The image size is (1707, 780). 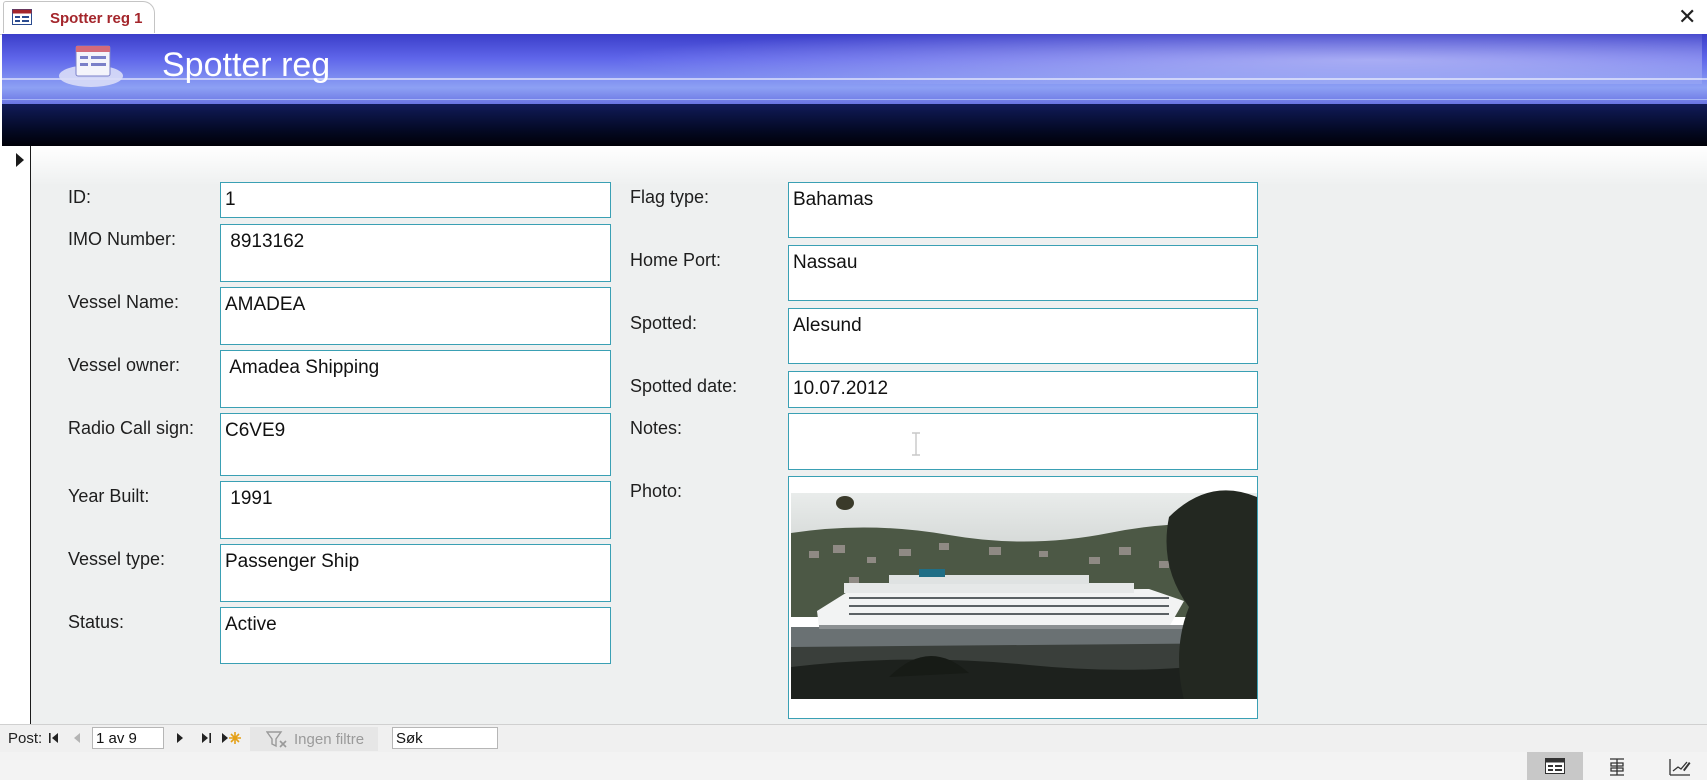 What do you see at coordinates (131, 428) in the screenshot?
I see `radio-call-sign-label: Radio Call sign:` at bounding box center [131, 428].